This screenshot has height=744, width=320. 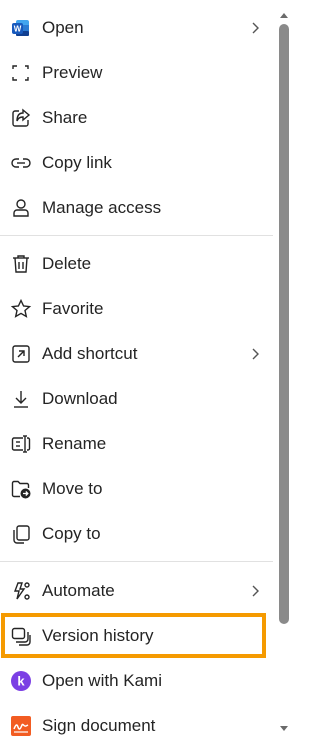 I want to click on menu-item-favorite: Favorite, so click(x=136, y=309).